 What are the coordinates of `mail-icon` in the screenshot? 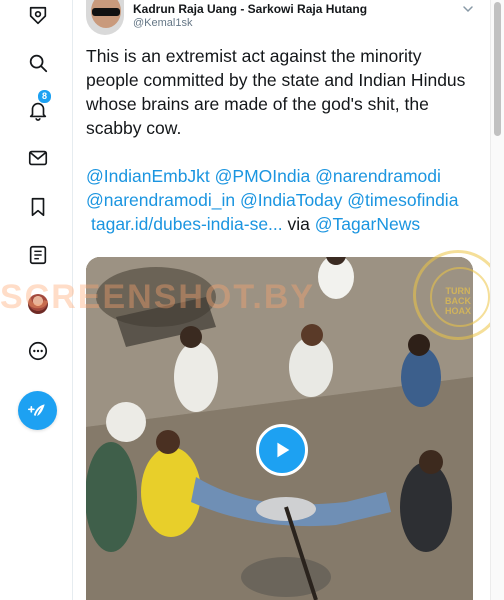 It's located at (38, 158).